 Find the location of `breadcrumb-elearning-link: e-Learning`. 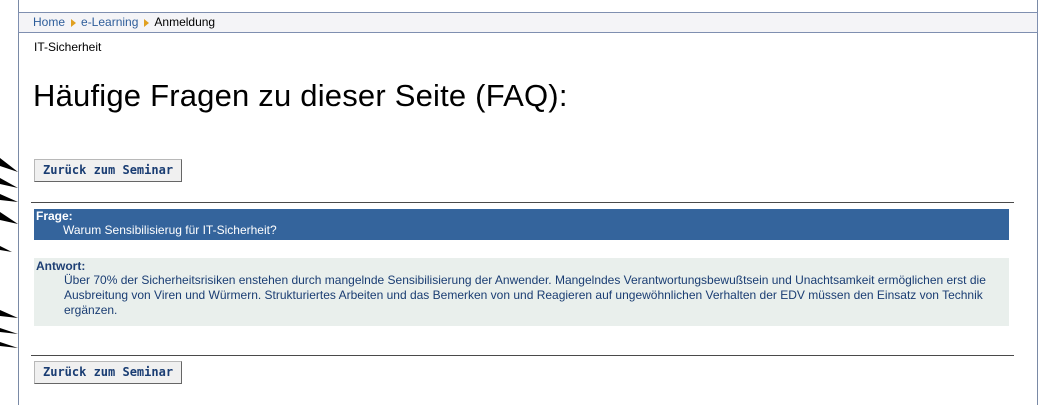

breadcrumb-elearning-link: e-Learning is located at coordinates (109, 22).